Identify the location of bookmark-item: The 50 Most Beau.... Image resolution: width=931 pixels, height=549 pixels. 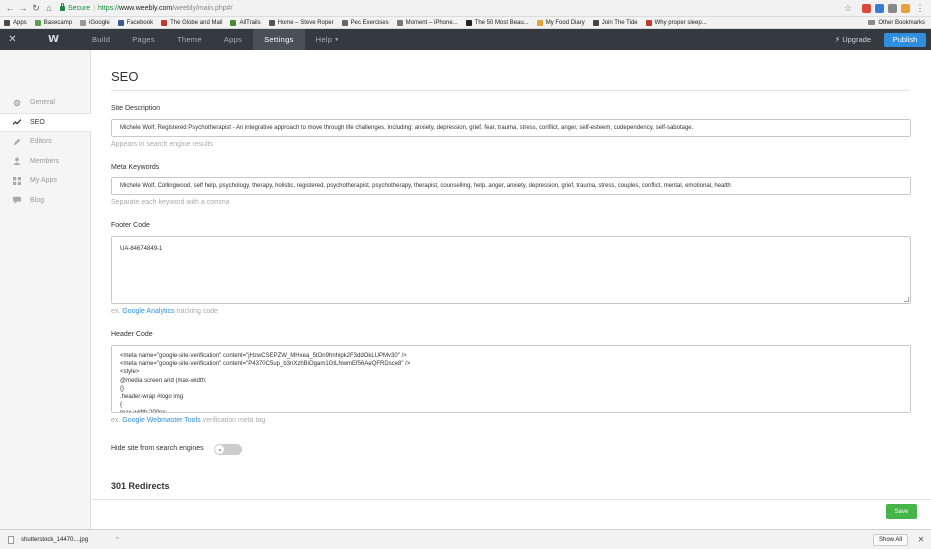
(497, 22).